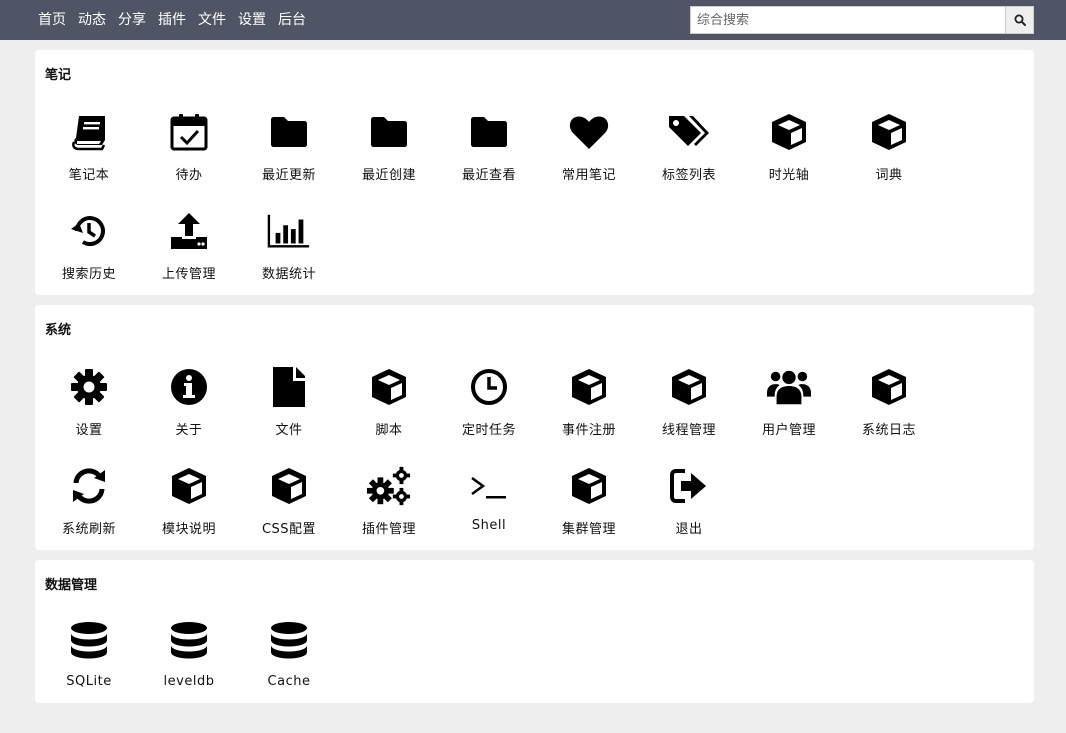  I want to click on nav-settings: 设置, so click(252, 20).